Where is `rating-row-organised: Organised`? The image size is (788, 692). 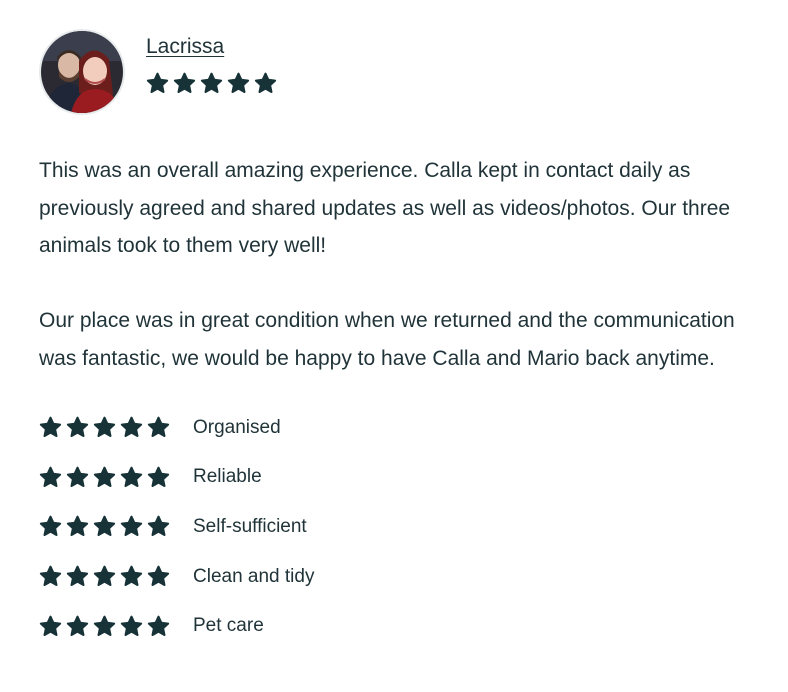
rating-row-organised: Organised is located at coordinates (404, 428).